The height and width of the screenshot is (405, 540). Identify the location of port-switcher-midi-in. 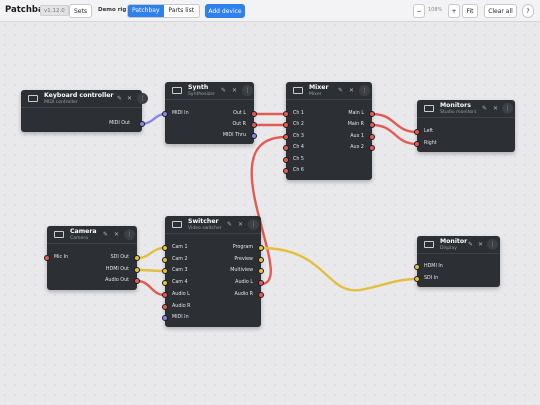
(165, 318).